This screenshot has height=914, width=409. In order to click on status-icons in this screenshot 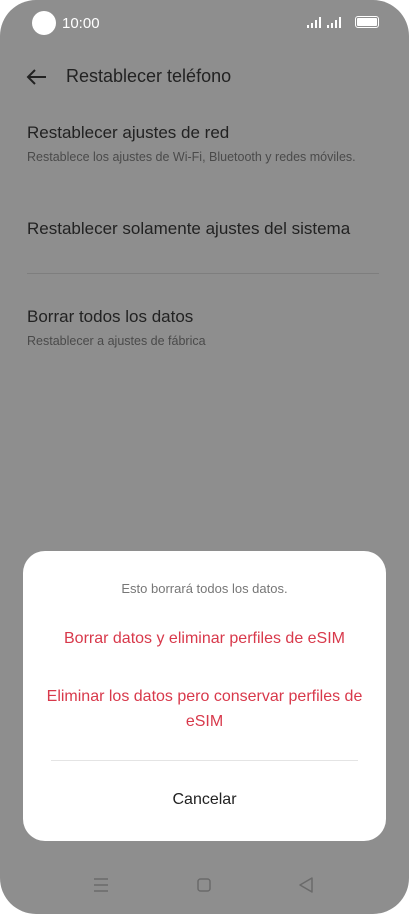, I will do `click(343, 22)`.